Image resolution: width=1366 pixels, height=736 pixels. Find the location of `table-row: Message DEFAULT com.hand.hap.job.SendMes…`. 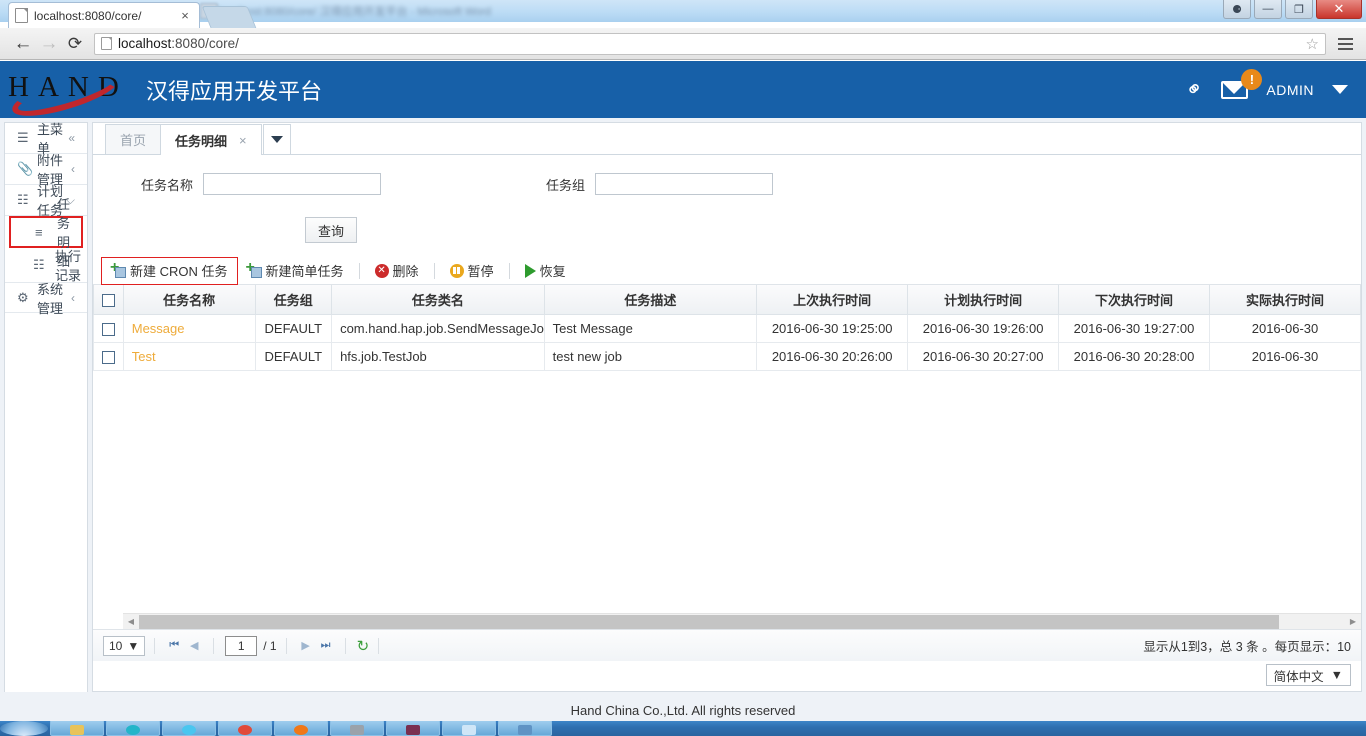

table-row: Message DEFAULT com.hand.hap.job.SendMes… is located at coordinates (727, 328).